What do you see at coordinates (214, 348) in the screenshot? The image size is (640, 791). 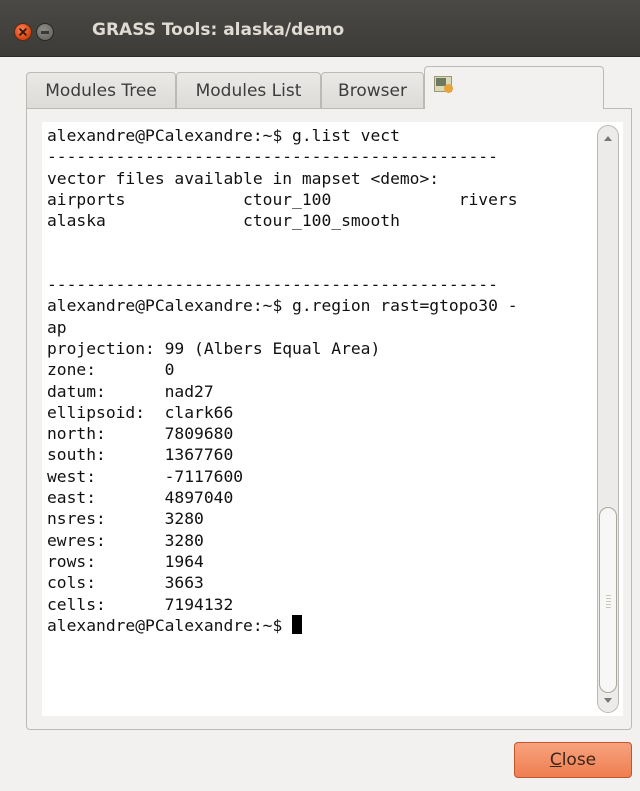 I see `console-line: projection: 99 (Albers Equal Area)` at bounding box center [214, 348].